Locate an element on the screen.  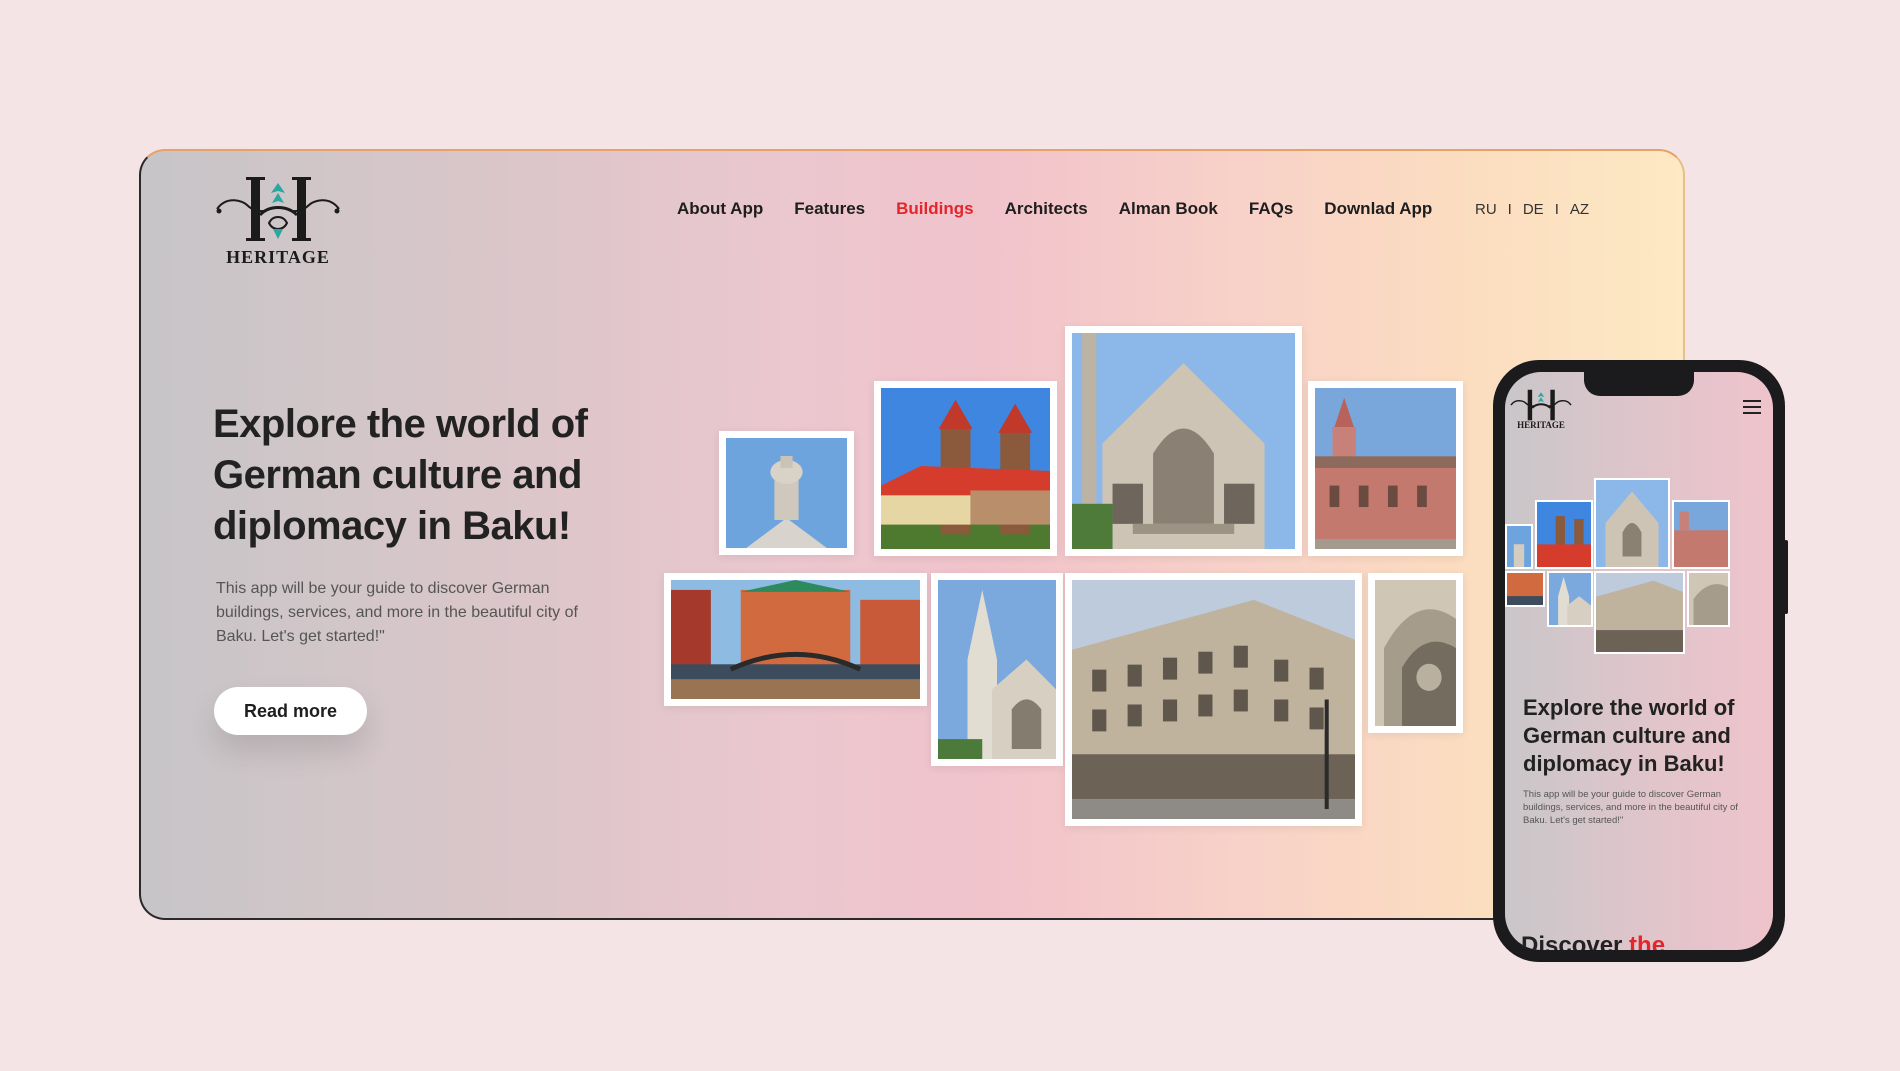
nav-faqs: FAQs is located at coordinates (1271, 209).